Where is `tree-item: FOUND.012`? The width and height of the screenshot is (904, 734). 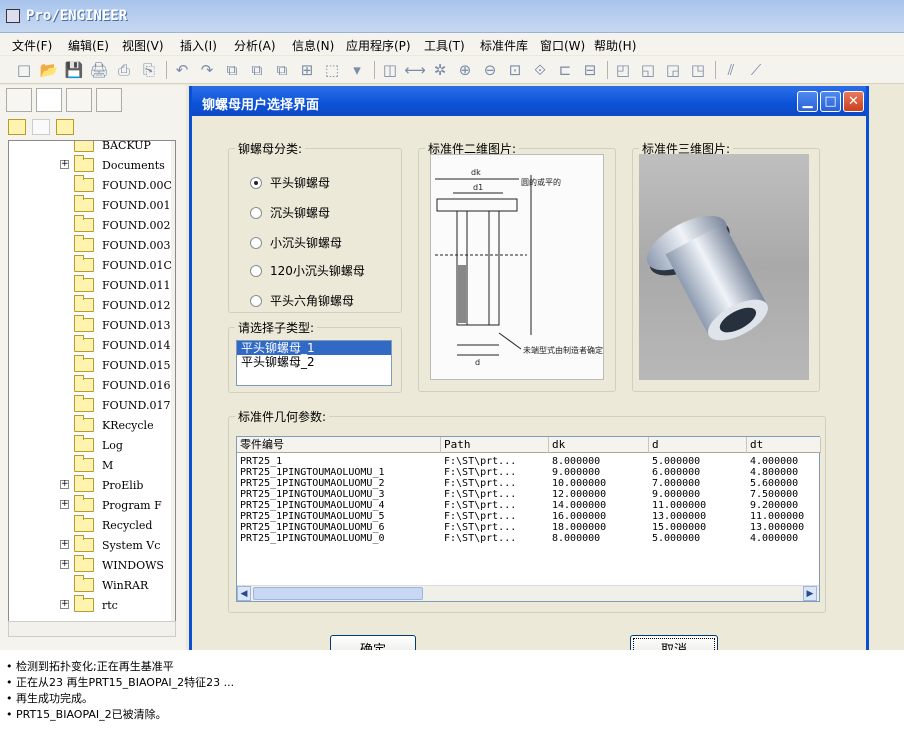 tree-item: FOUND.012 is located at coordinates (89, 305).